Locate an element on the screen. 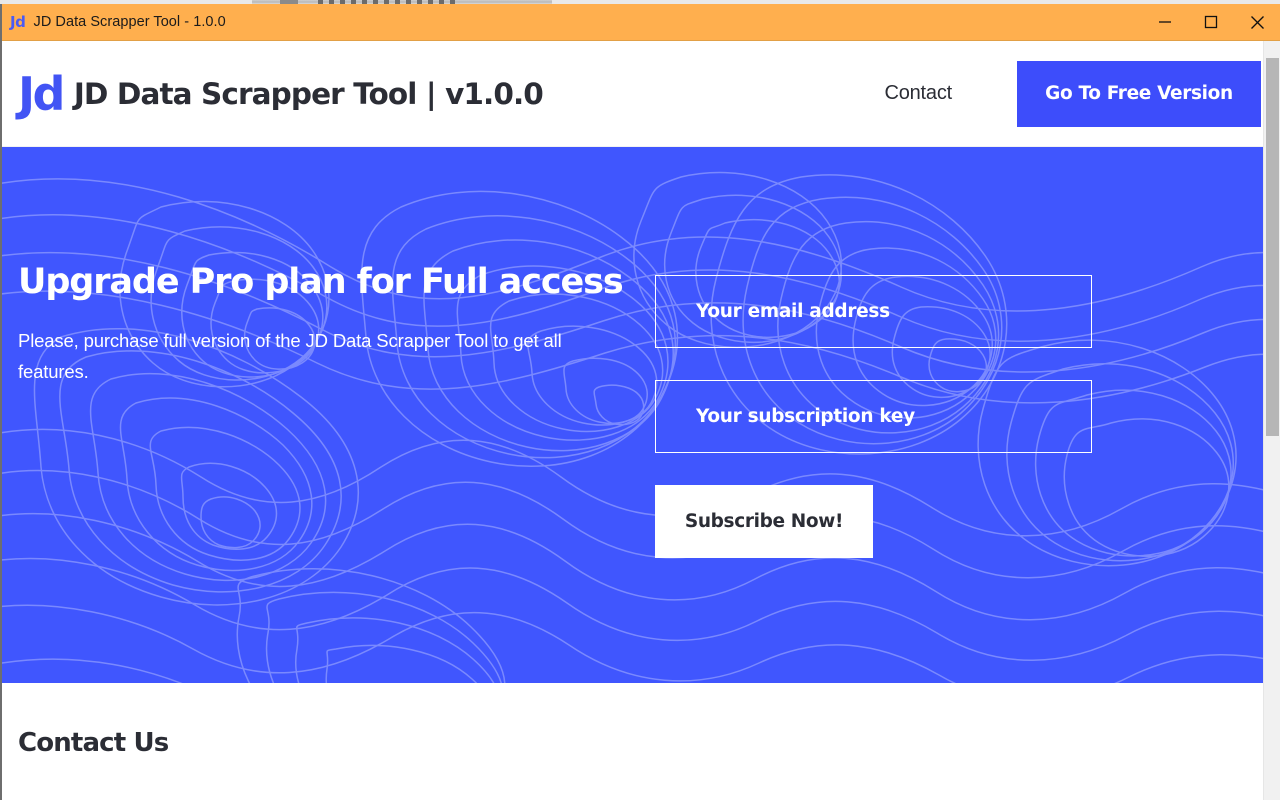 This screenshot has width=1280, height=800. minimize-button is located at coordinates (1165, 22).